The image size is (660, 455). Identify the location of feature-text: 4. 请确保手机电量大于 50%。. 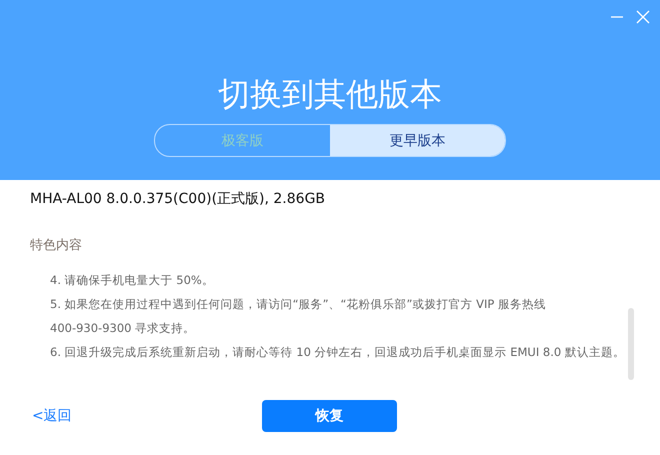
(132, 280).